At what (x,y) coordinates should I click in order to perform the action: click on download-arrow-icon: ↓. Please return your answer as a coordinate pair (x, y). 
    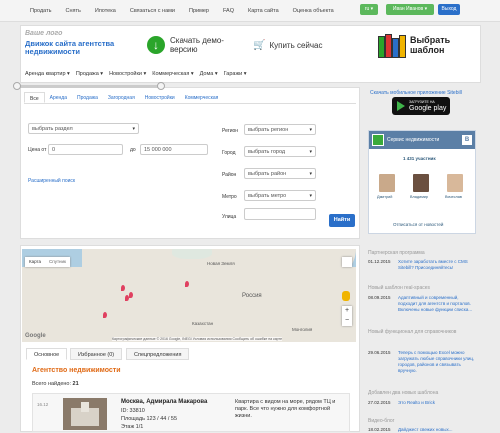
    Looking at the image, I should click on (156, 45).